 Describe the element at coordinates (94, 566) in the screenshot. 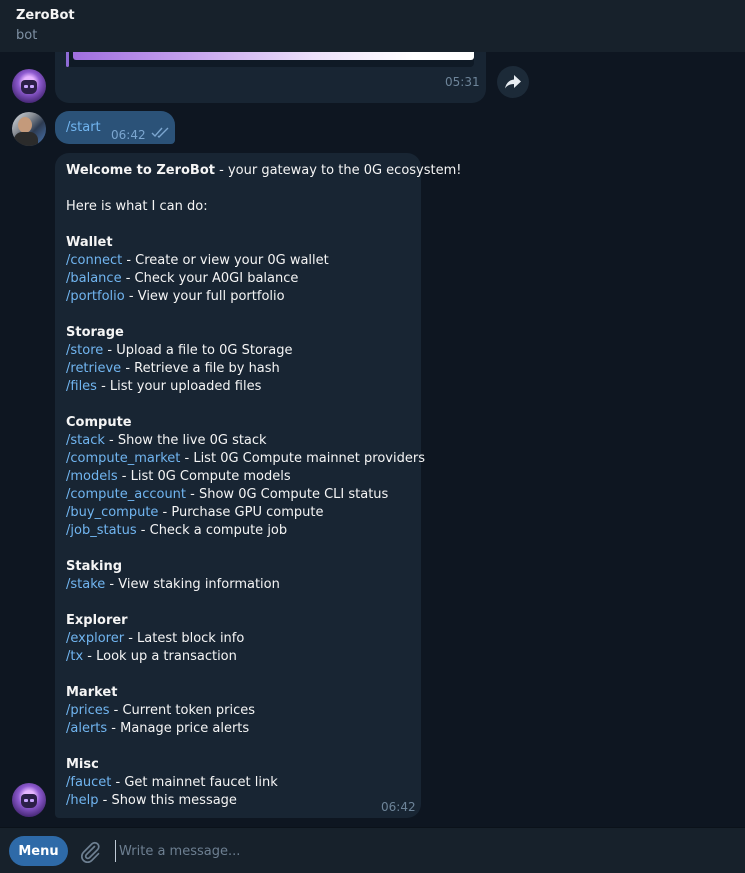

I see `section-title-staking: Staking` at that location.